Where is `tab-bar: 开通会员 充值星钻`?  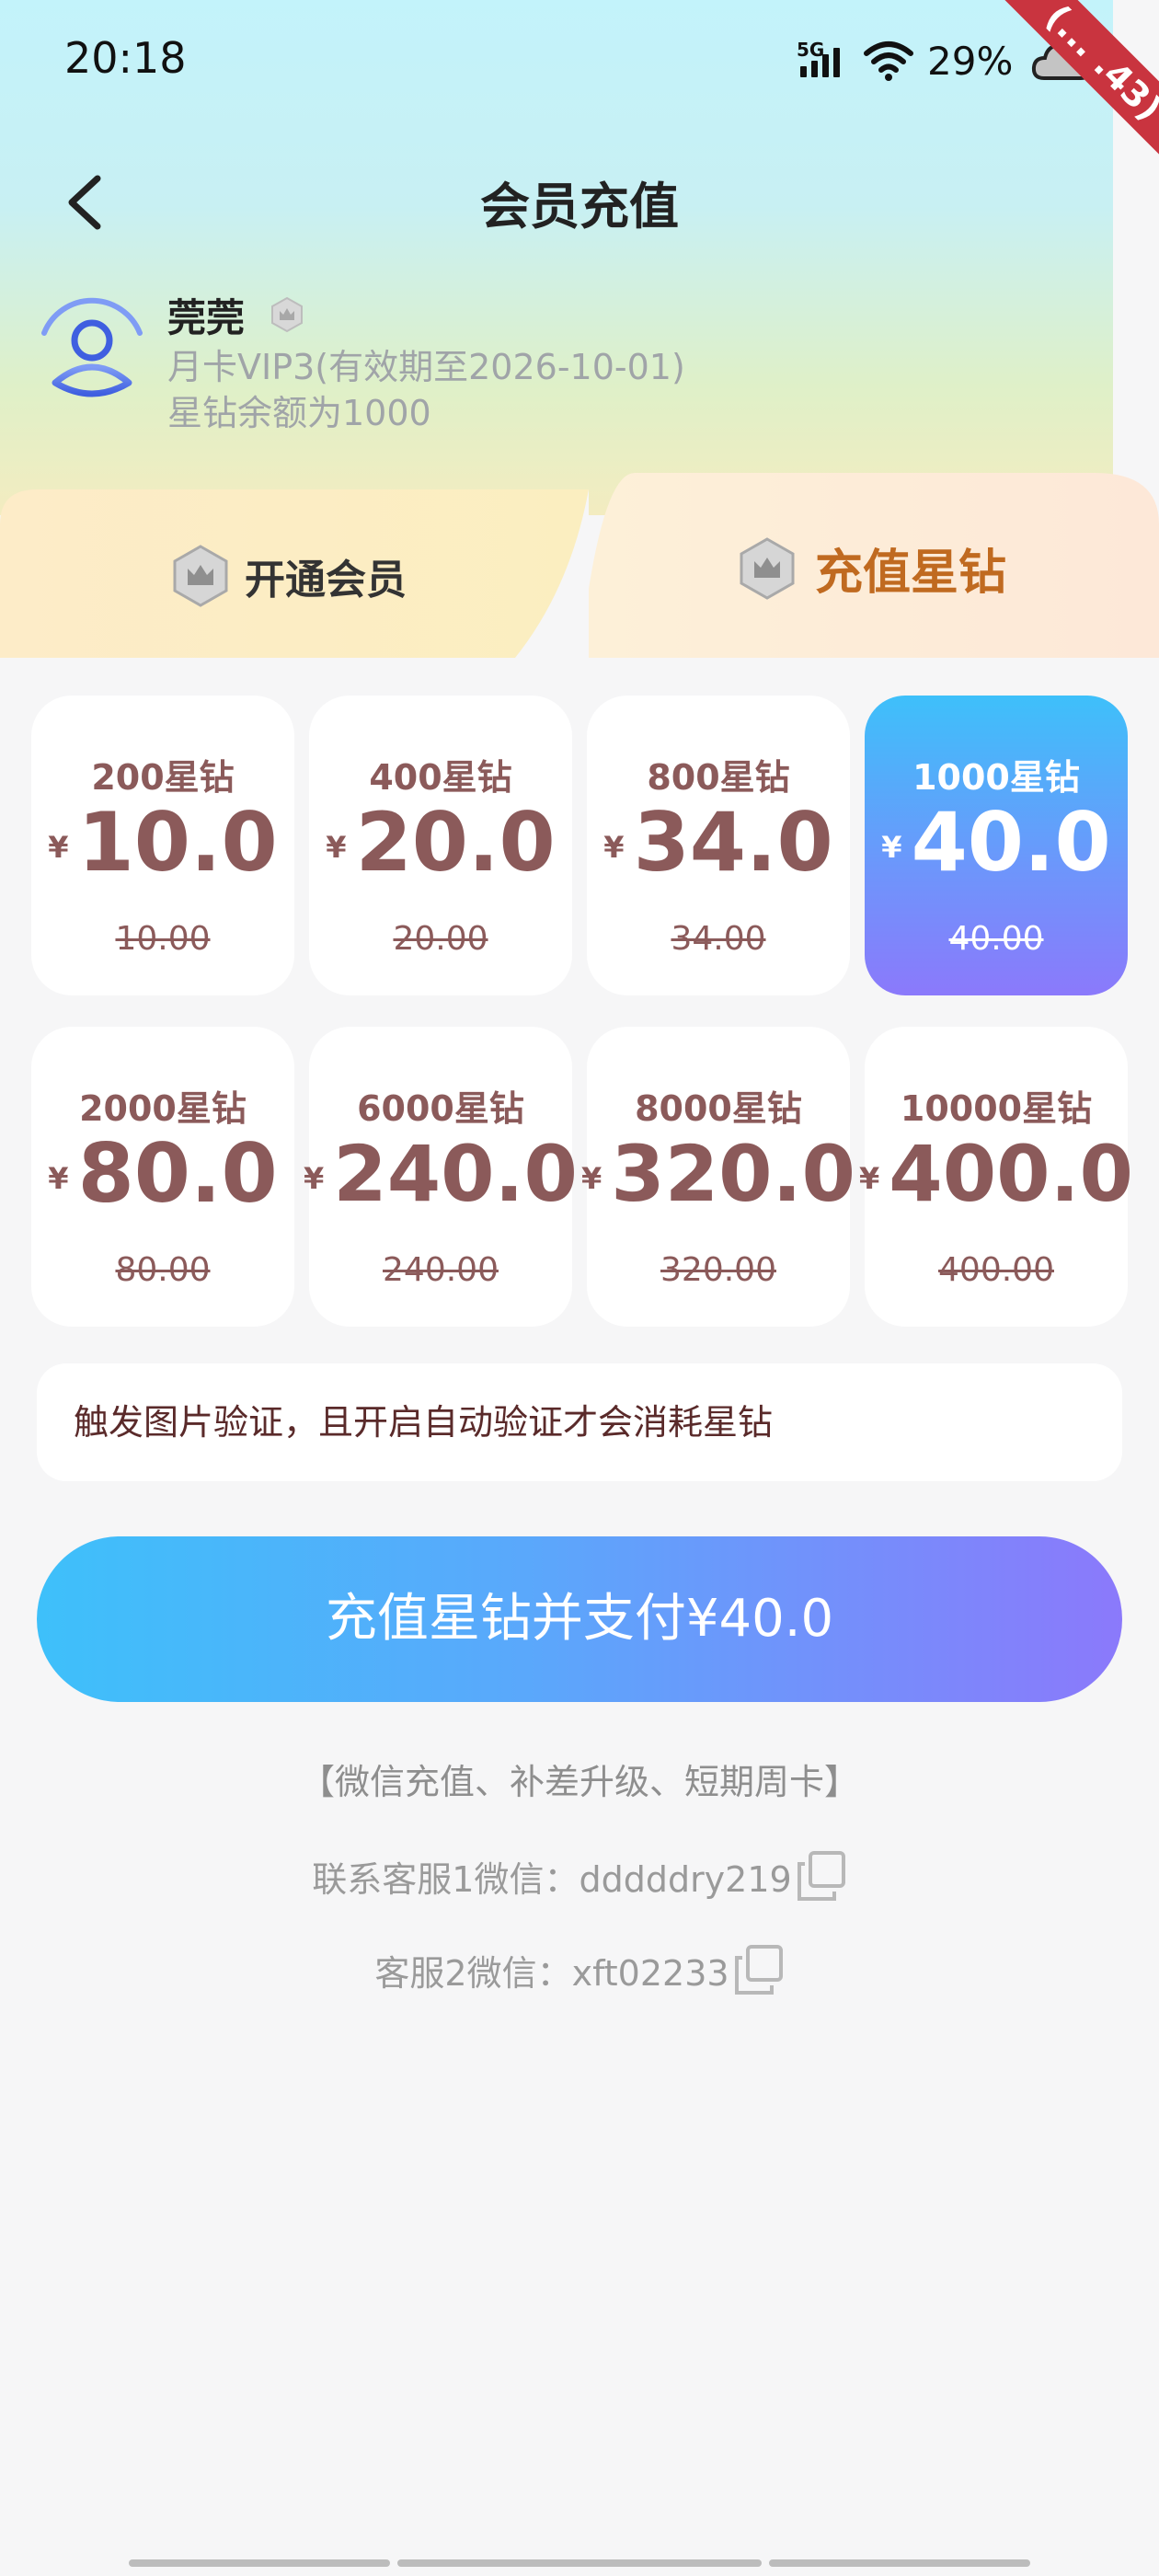
tab-bar: 开通会员 充值星钻 is located at coordinates (579, 563).